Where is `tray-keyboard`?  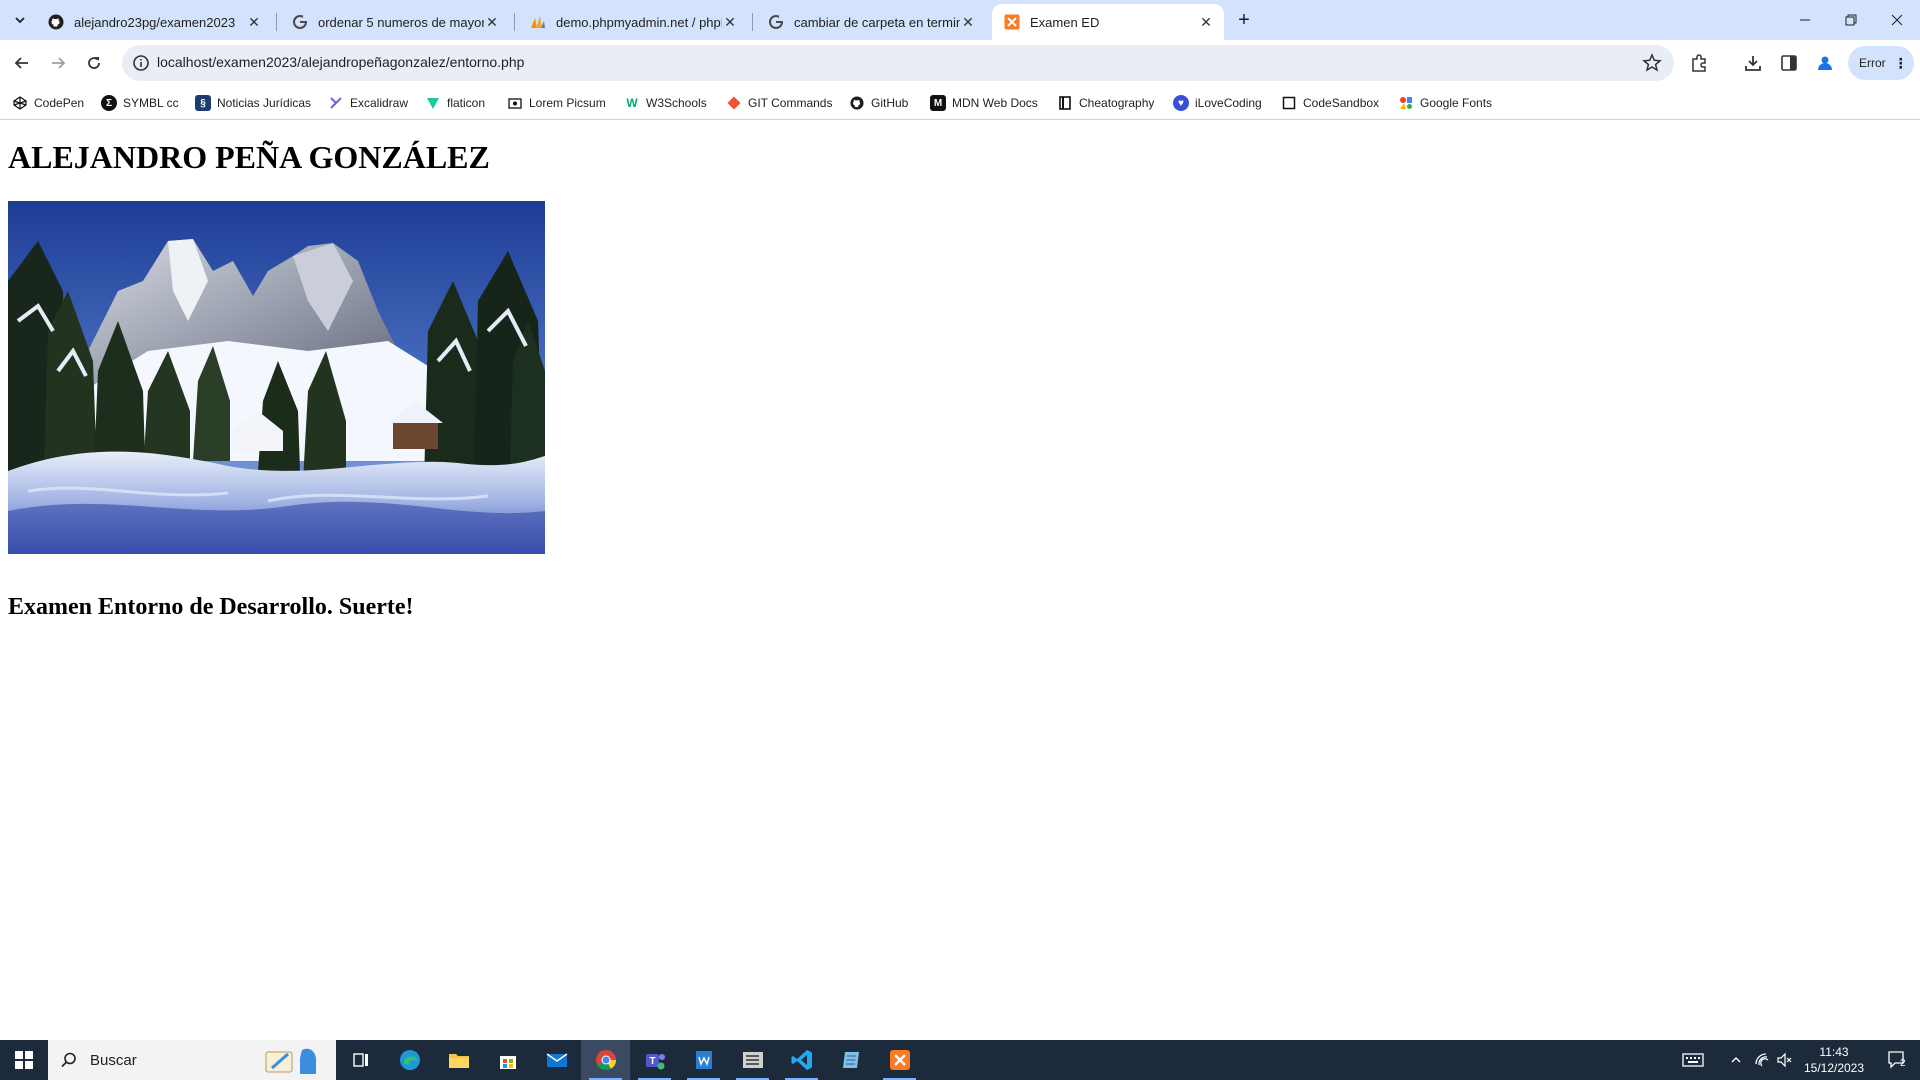
tray-keyboard is located at coordinates (1693, 1060).